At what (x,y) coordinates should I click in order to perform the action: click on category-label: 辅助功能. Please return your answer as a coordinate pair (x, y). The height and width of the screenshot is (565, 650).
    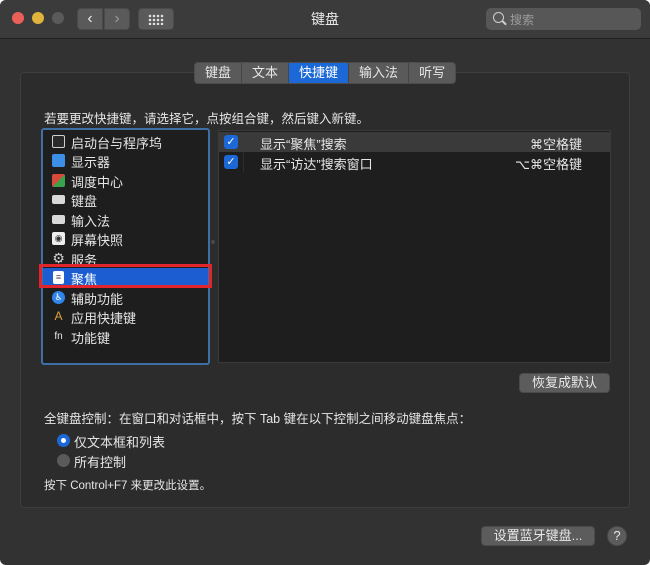
    Looking at the image, I should click on (97, 299).